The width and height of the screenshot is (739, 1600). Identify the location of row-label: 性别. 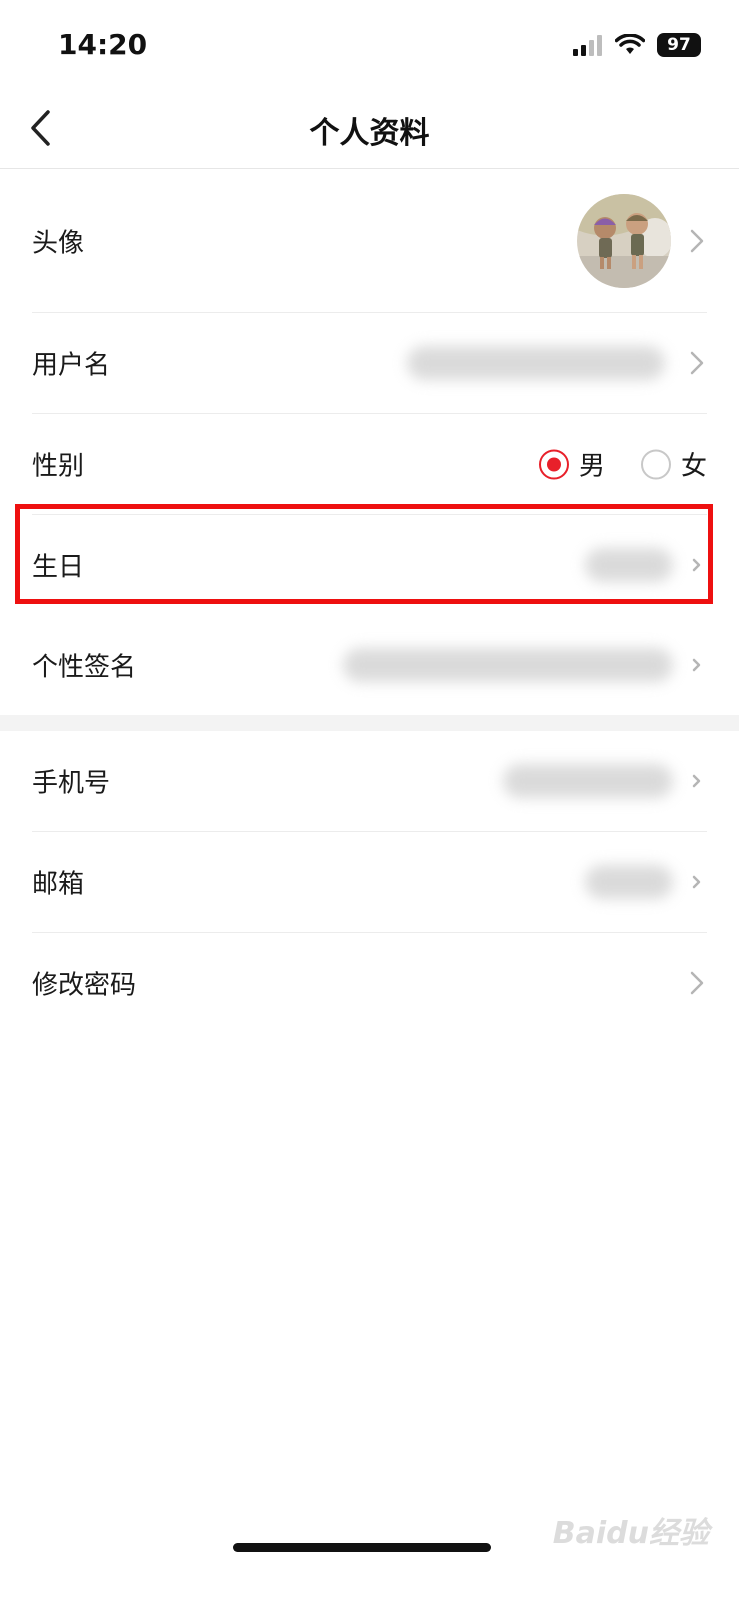
(58, 466).